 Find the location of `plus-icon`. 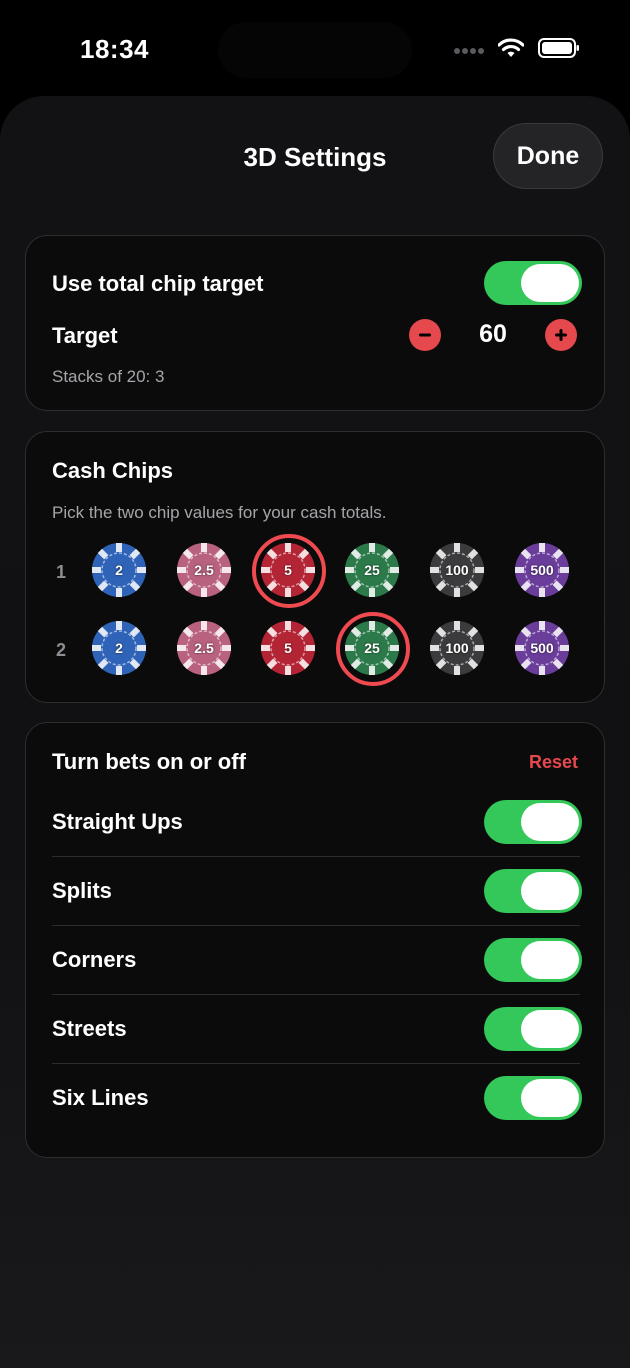

plus-icon is located at coordinates (561, 335).